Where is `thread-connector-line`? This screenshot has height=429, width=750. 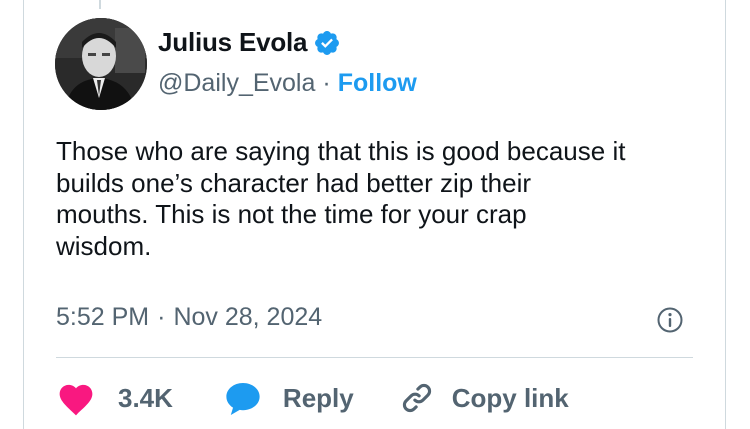 thread-connector-line is located at coordinates (100, 4).